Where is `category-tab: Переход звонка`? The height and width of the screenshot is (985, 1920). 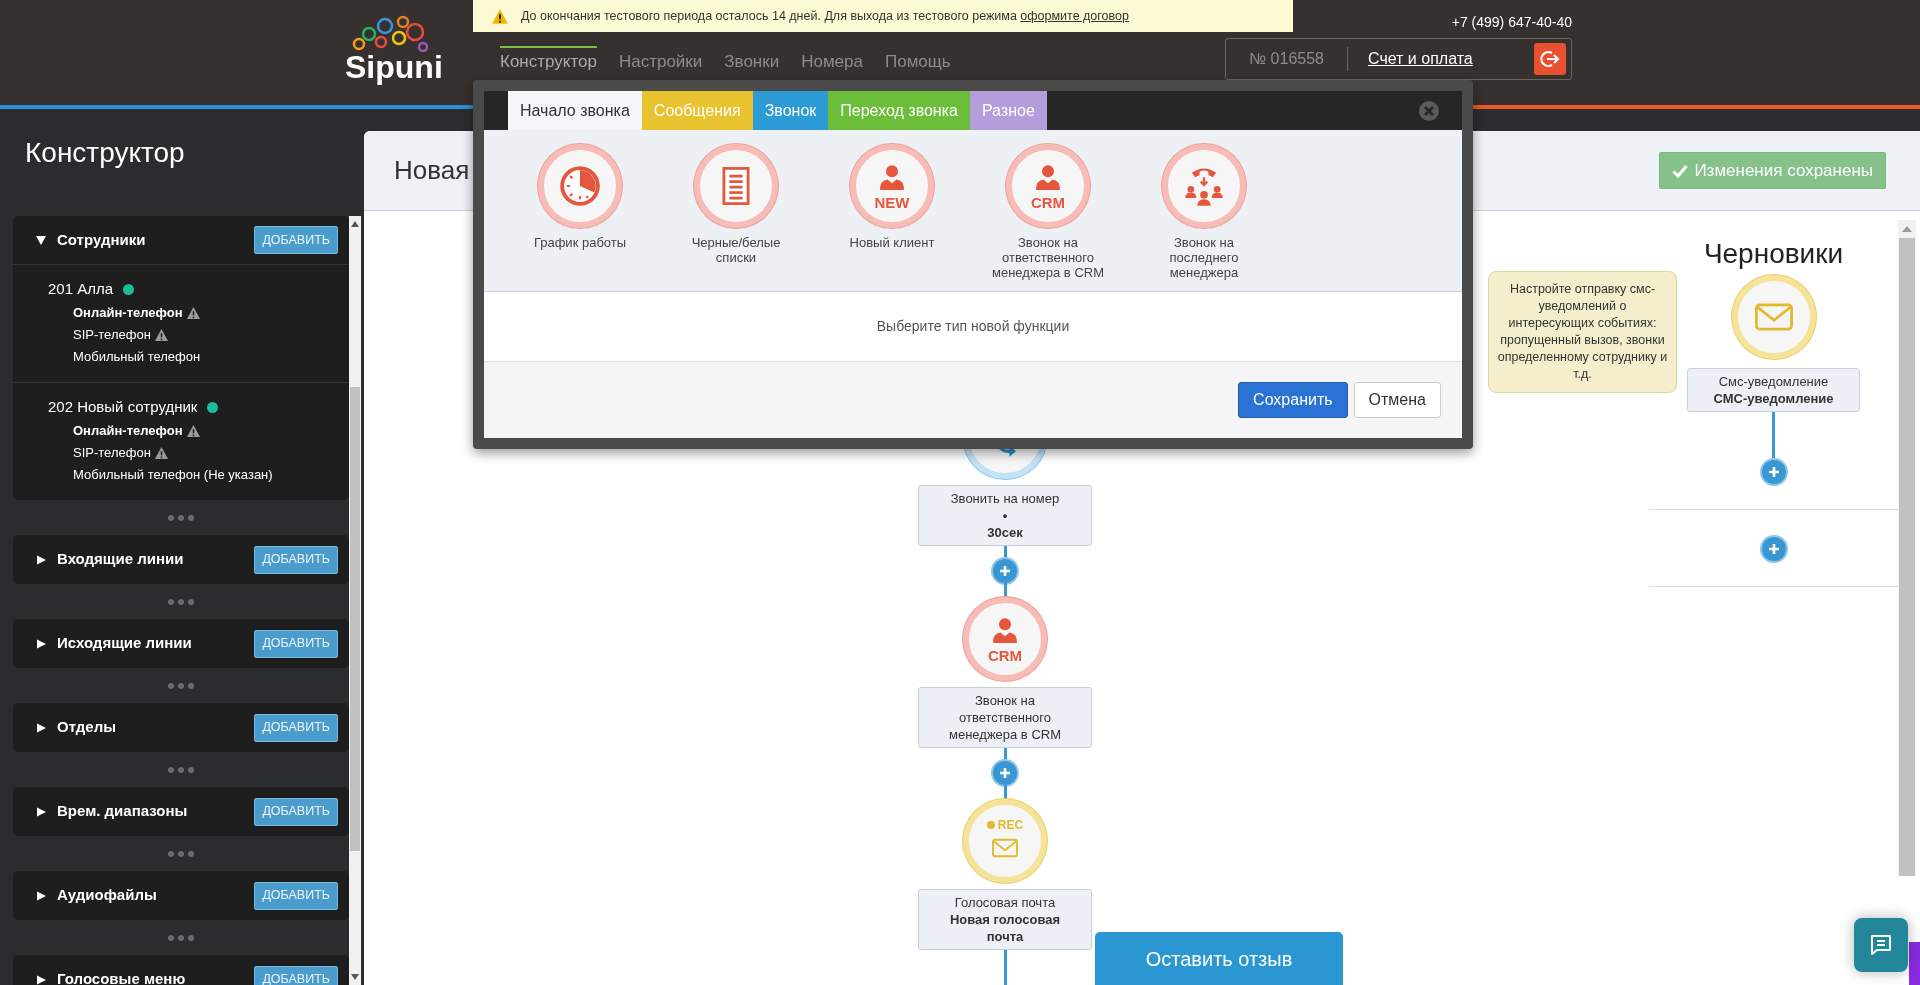 category-tab: Переход звонка is located at coordinates (899, 110).